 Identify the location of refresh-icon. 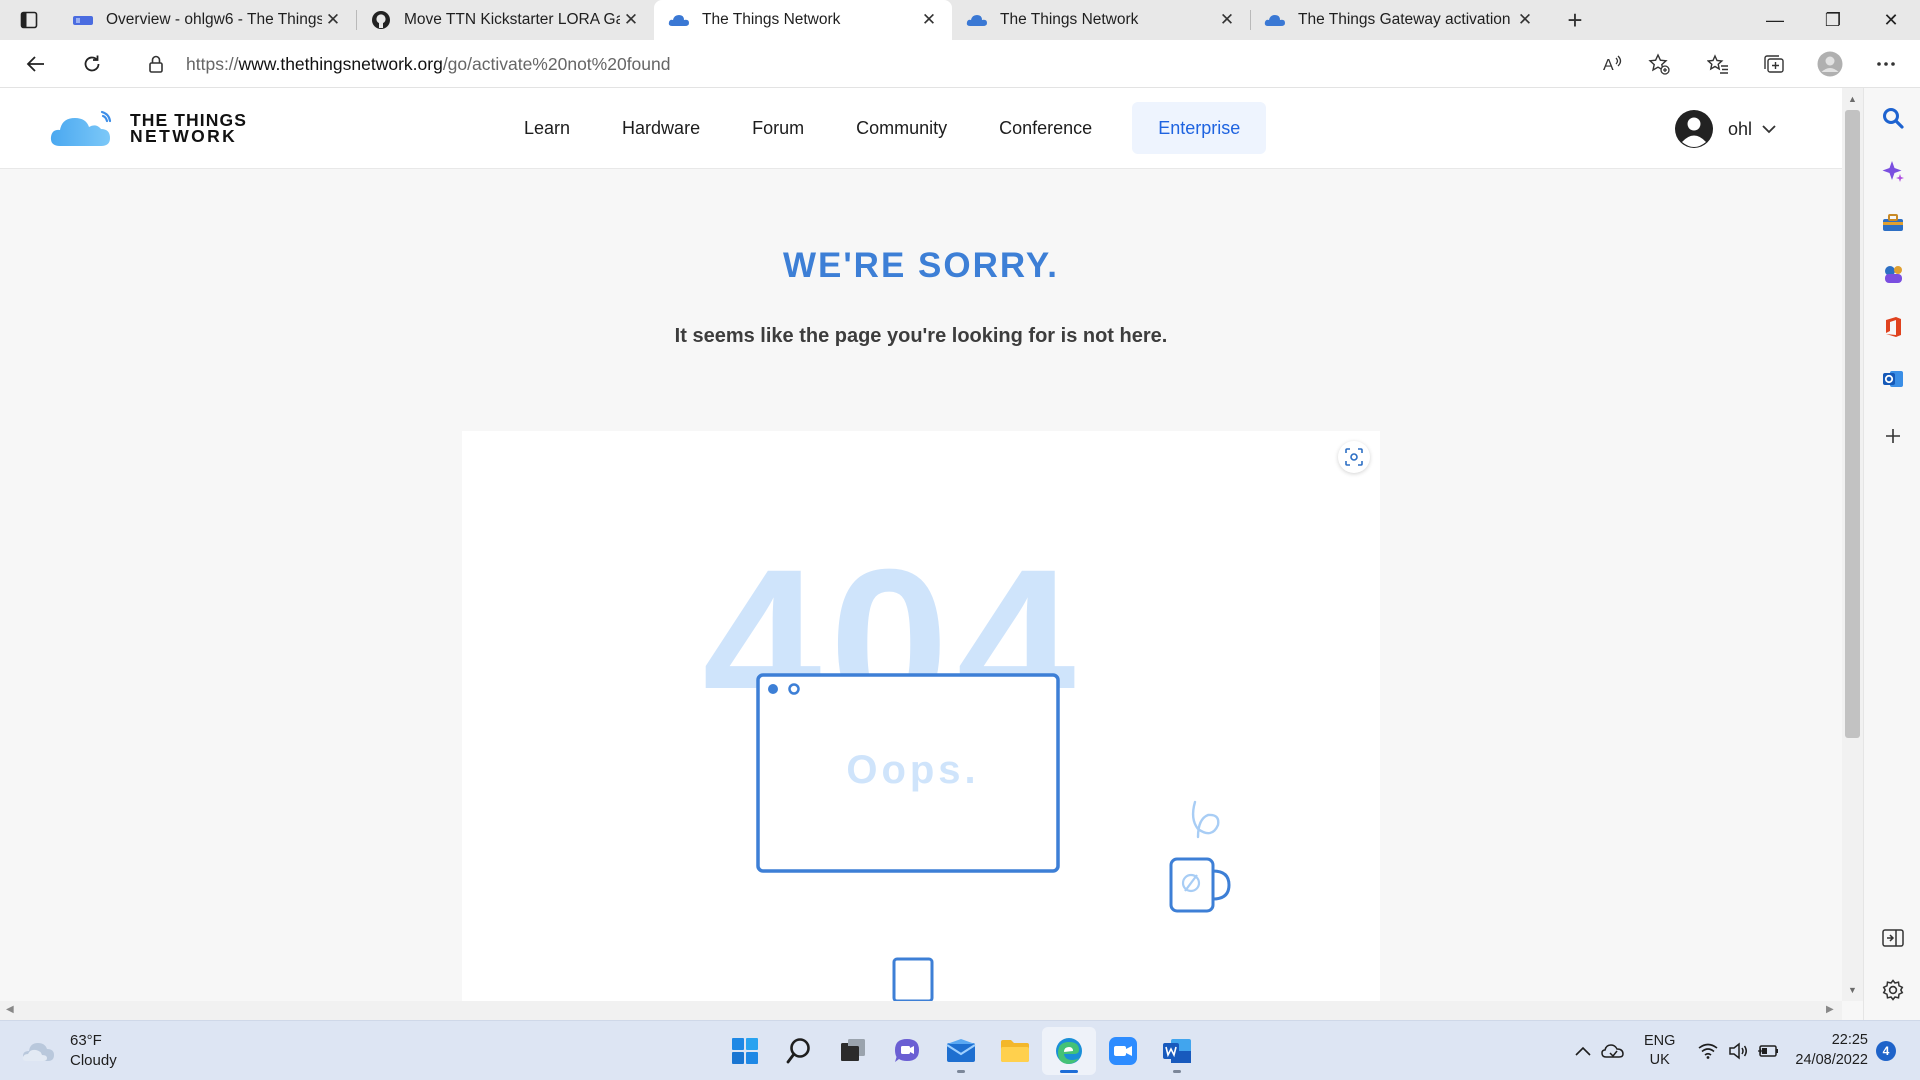
(92, 63).